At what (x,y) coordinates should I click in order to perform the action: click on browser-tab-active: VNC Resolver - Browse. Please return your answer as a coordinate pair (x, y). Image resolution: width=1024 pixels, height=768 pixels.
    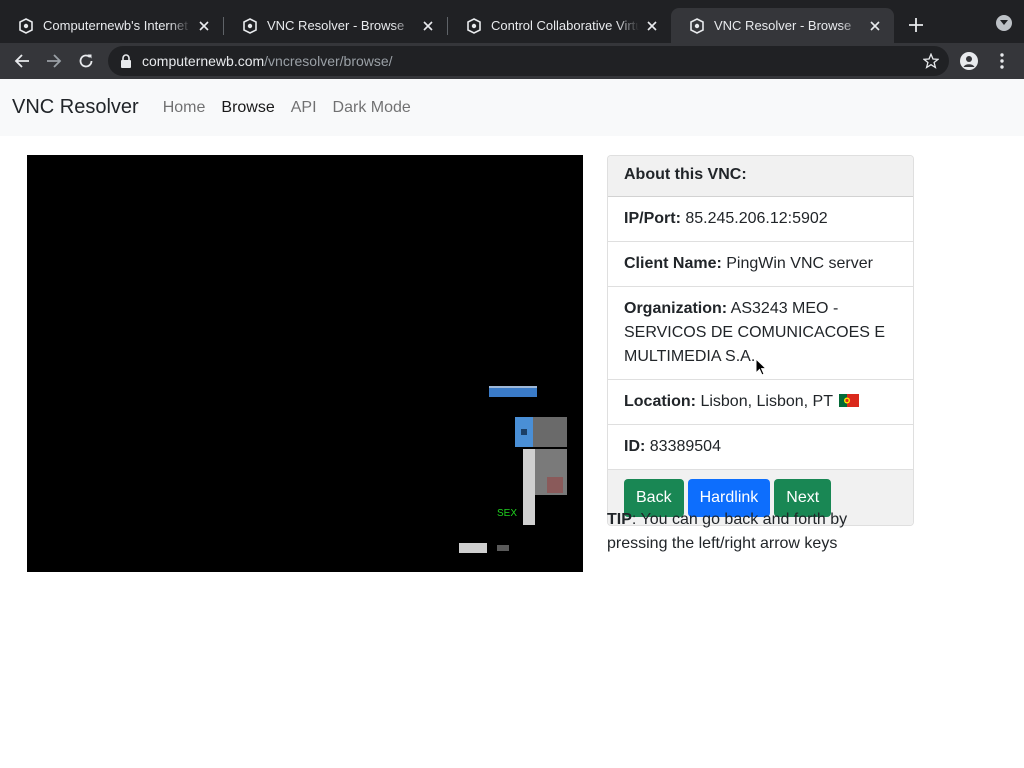
    Looking at the image, I should click on (782, 25).